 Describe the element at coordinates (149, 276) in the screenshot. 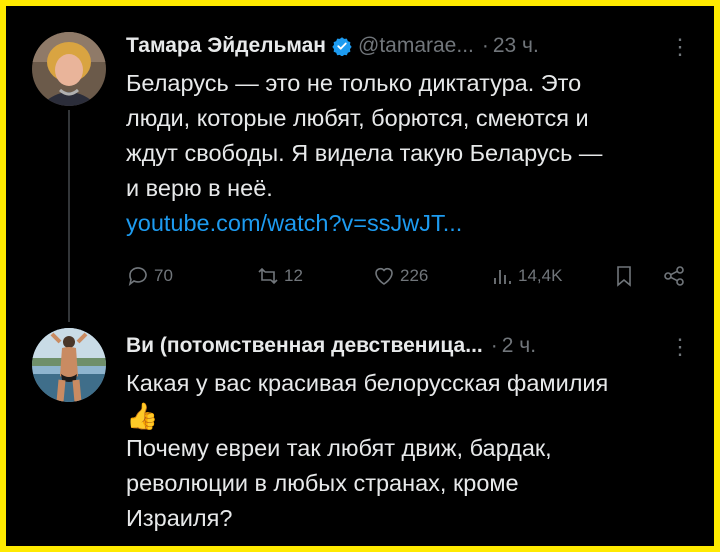

I see `reply-button: 70` at that location.